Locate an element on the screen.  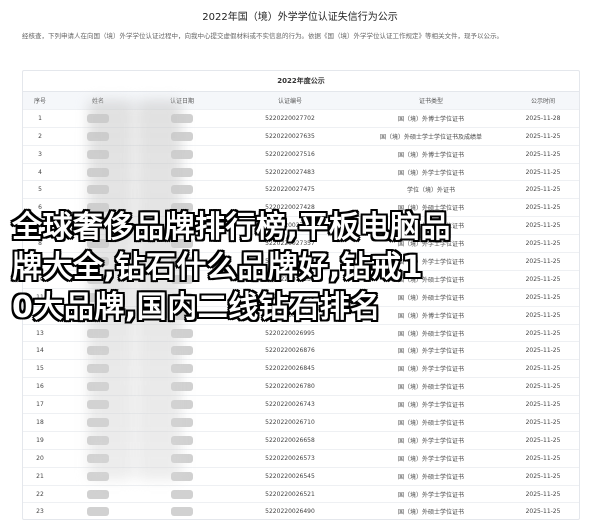
table-row: 16 5220220026780 国（境）外硕士学位证书 2025-11-25 is located at coordinates (301, 387).